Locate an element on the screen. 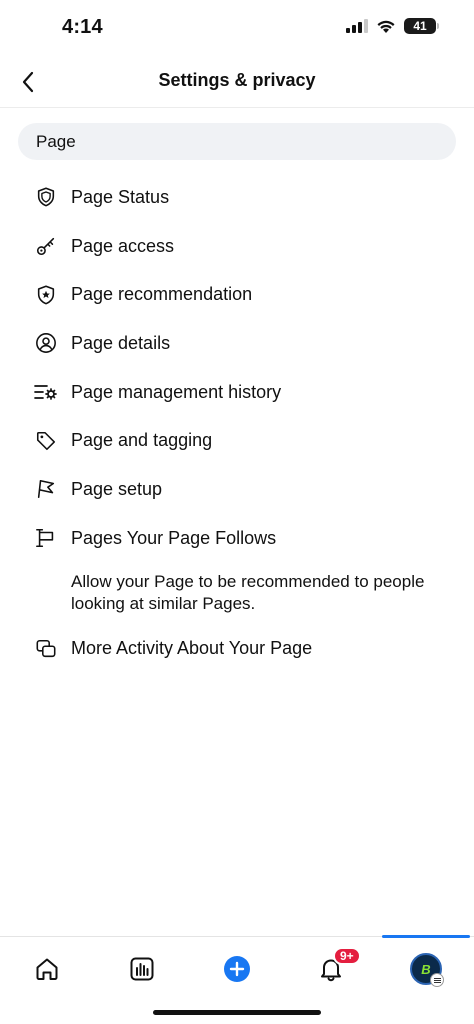 This screenshot has height=1024, width=474. menu-item-page-status: Page Status is located at coordinates (237, 197).